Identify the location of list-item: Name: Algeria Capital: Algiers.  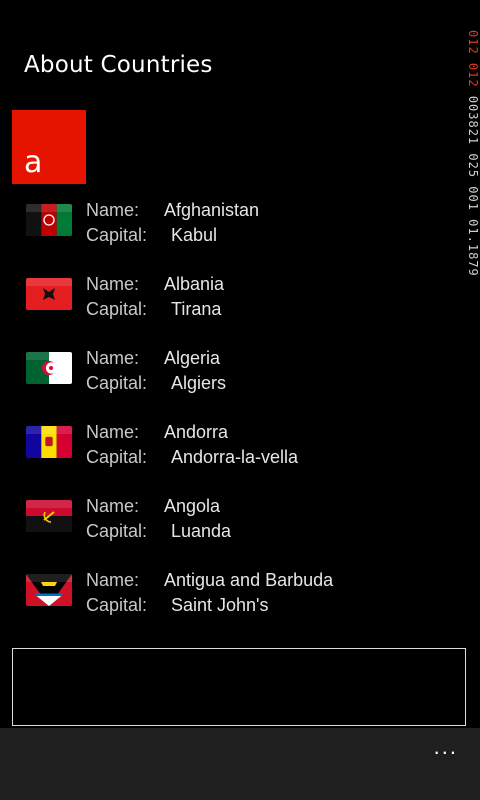
(230, 381).